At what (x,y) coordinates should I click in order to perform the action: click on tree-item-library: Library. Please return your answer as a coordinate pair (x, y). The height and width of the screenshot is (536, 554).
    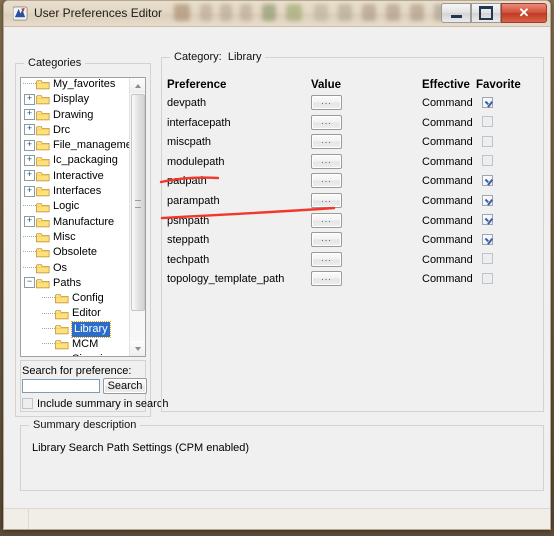
    Looking at the image, I should click on (83, 329).